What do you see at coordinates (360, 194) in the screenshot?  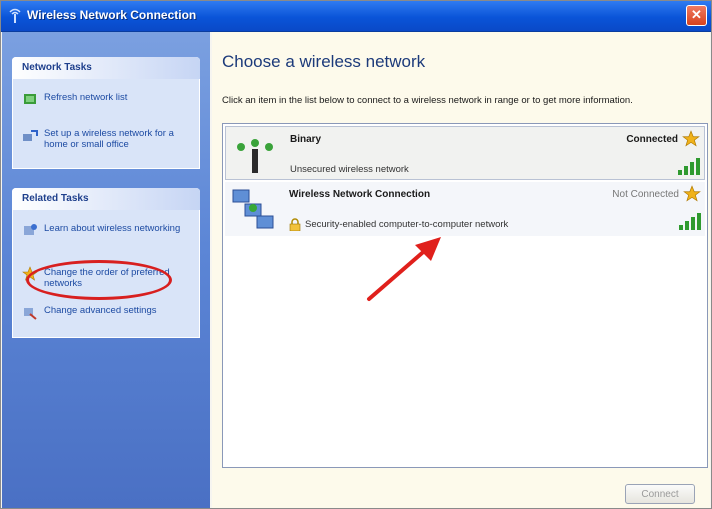 I see `network-name: Wireless Network Connection` at bounding box center [360, 194].